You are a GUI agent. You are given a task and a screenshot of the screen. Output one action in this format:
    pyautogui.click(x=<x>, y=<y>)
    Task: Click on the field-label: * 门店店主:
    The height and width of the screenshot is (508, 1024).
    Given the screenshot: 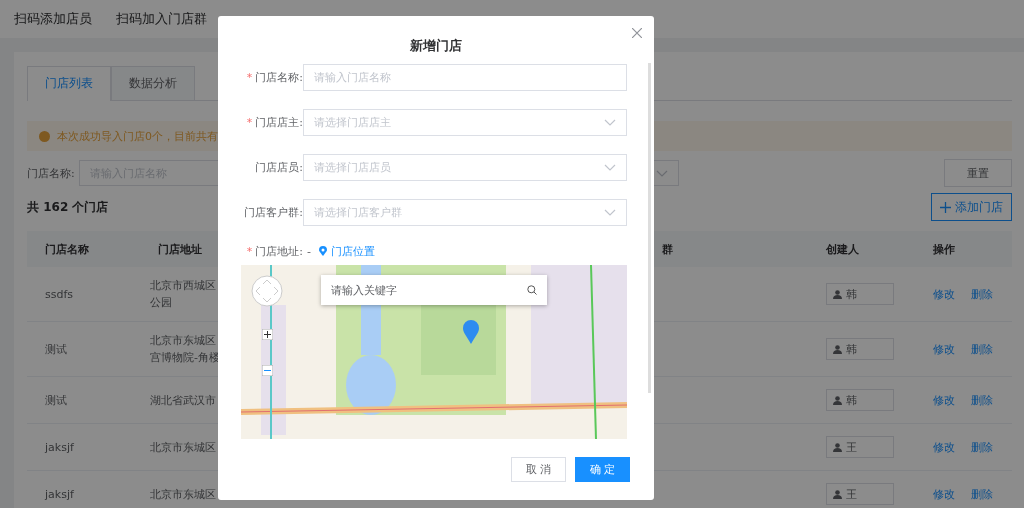 What is the action you would take?
    pyautogui.click(x=274, y=122)
    